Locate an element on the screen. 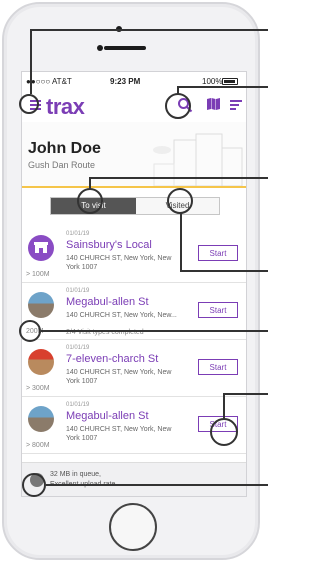 This screenshot has height=565, width=320. proximity-sensor is located at coordinates (100, 48).